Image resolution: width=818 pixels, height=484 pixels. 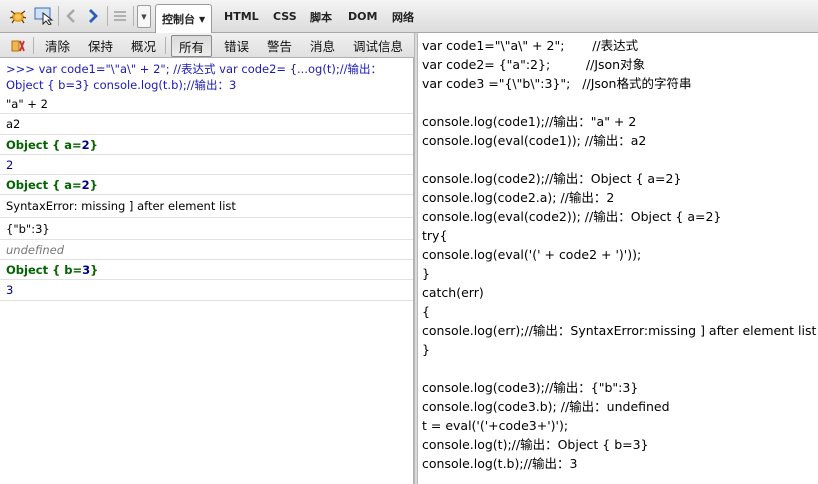 What do you see at coordinates (44, 16) in the screenshot?
I see `inspect-icon` at bounding box center [44, 16].